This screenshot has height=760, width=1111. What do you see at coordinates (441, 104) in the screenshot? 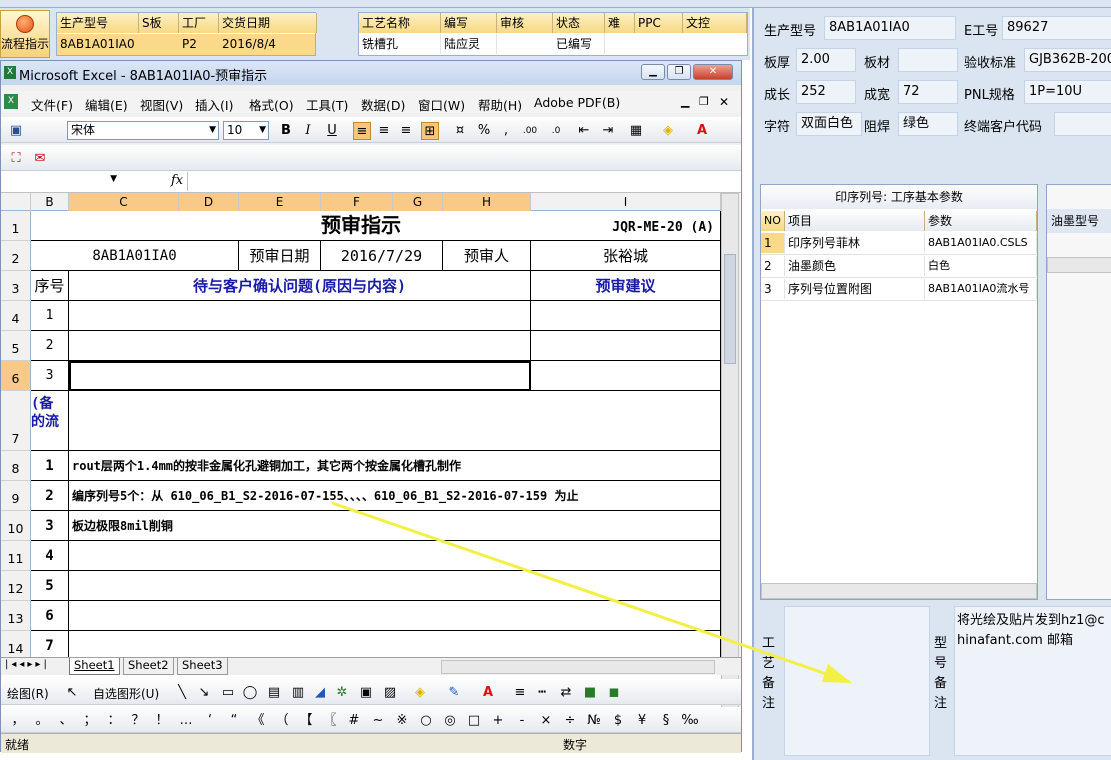
I see `menu-window: 窗口(W)` at bounding box center [441, 104].